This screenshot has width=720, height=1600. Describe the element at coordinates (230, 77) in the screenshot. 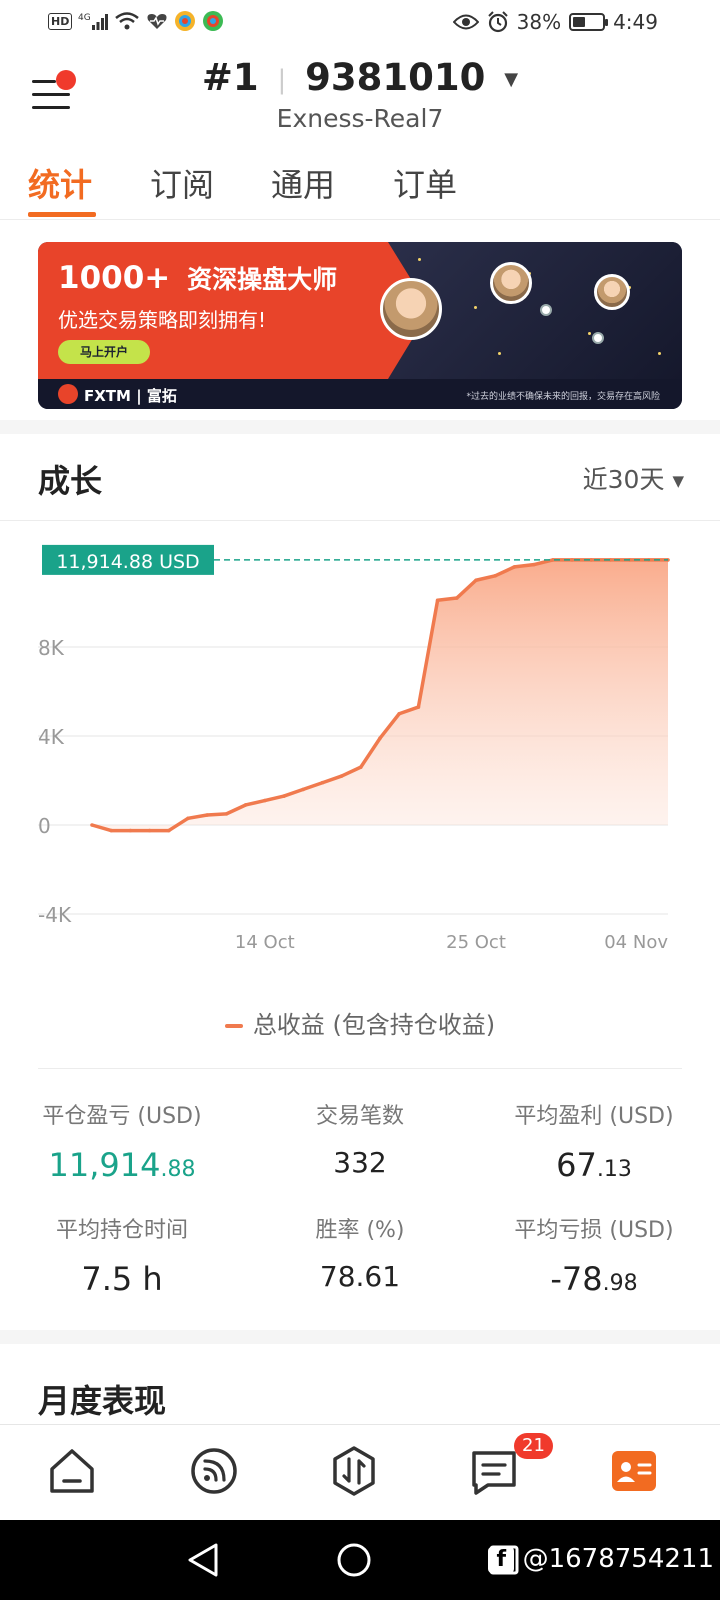

I see `account-prefix: #1` at that location.